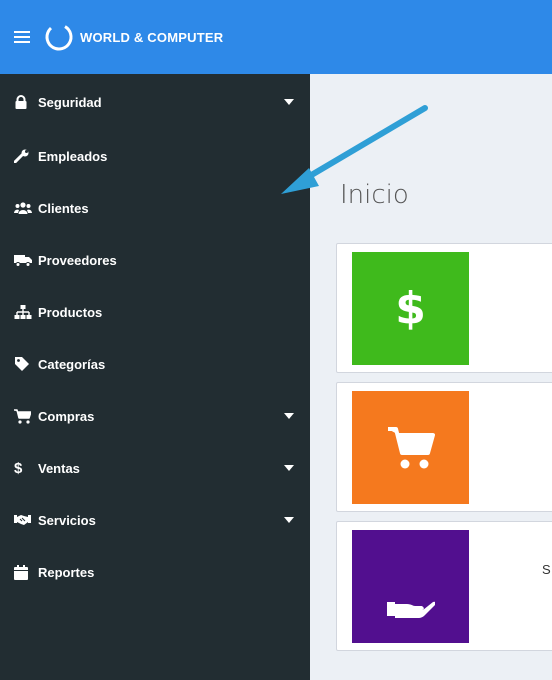 Image resolution: width=552 pixels, height=680 pixels. Describe the element at coordinates (155, 468) in the screenshot. I see `sidebar-item-ventas: $ Ventas` at that location.